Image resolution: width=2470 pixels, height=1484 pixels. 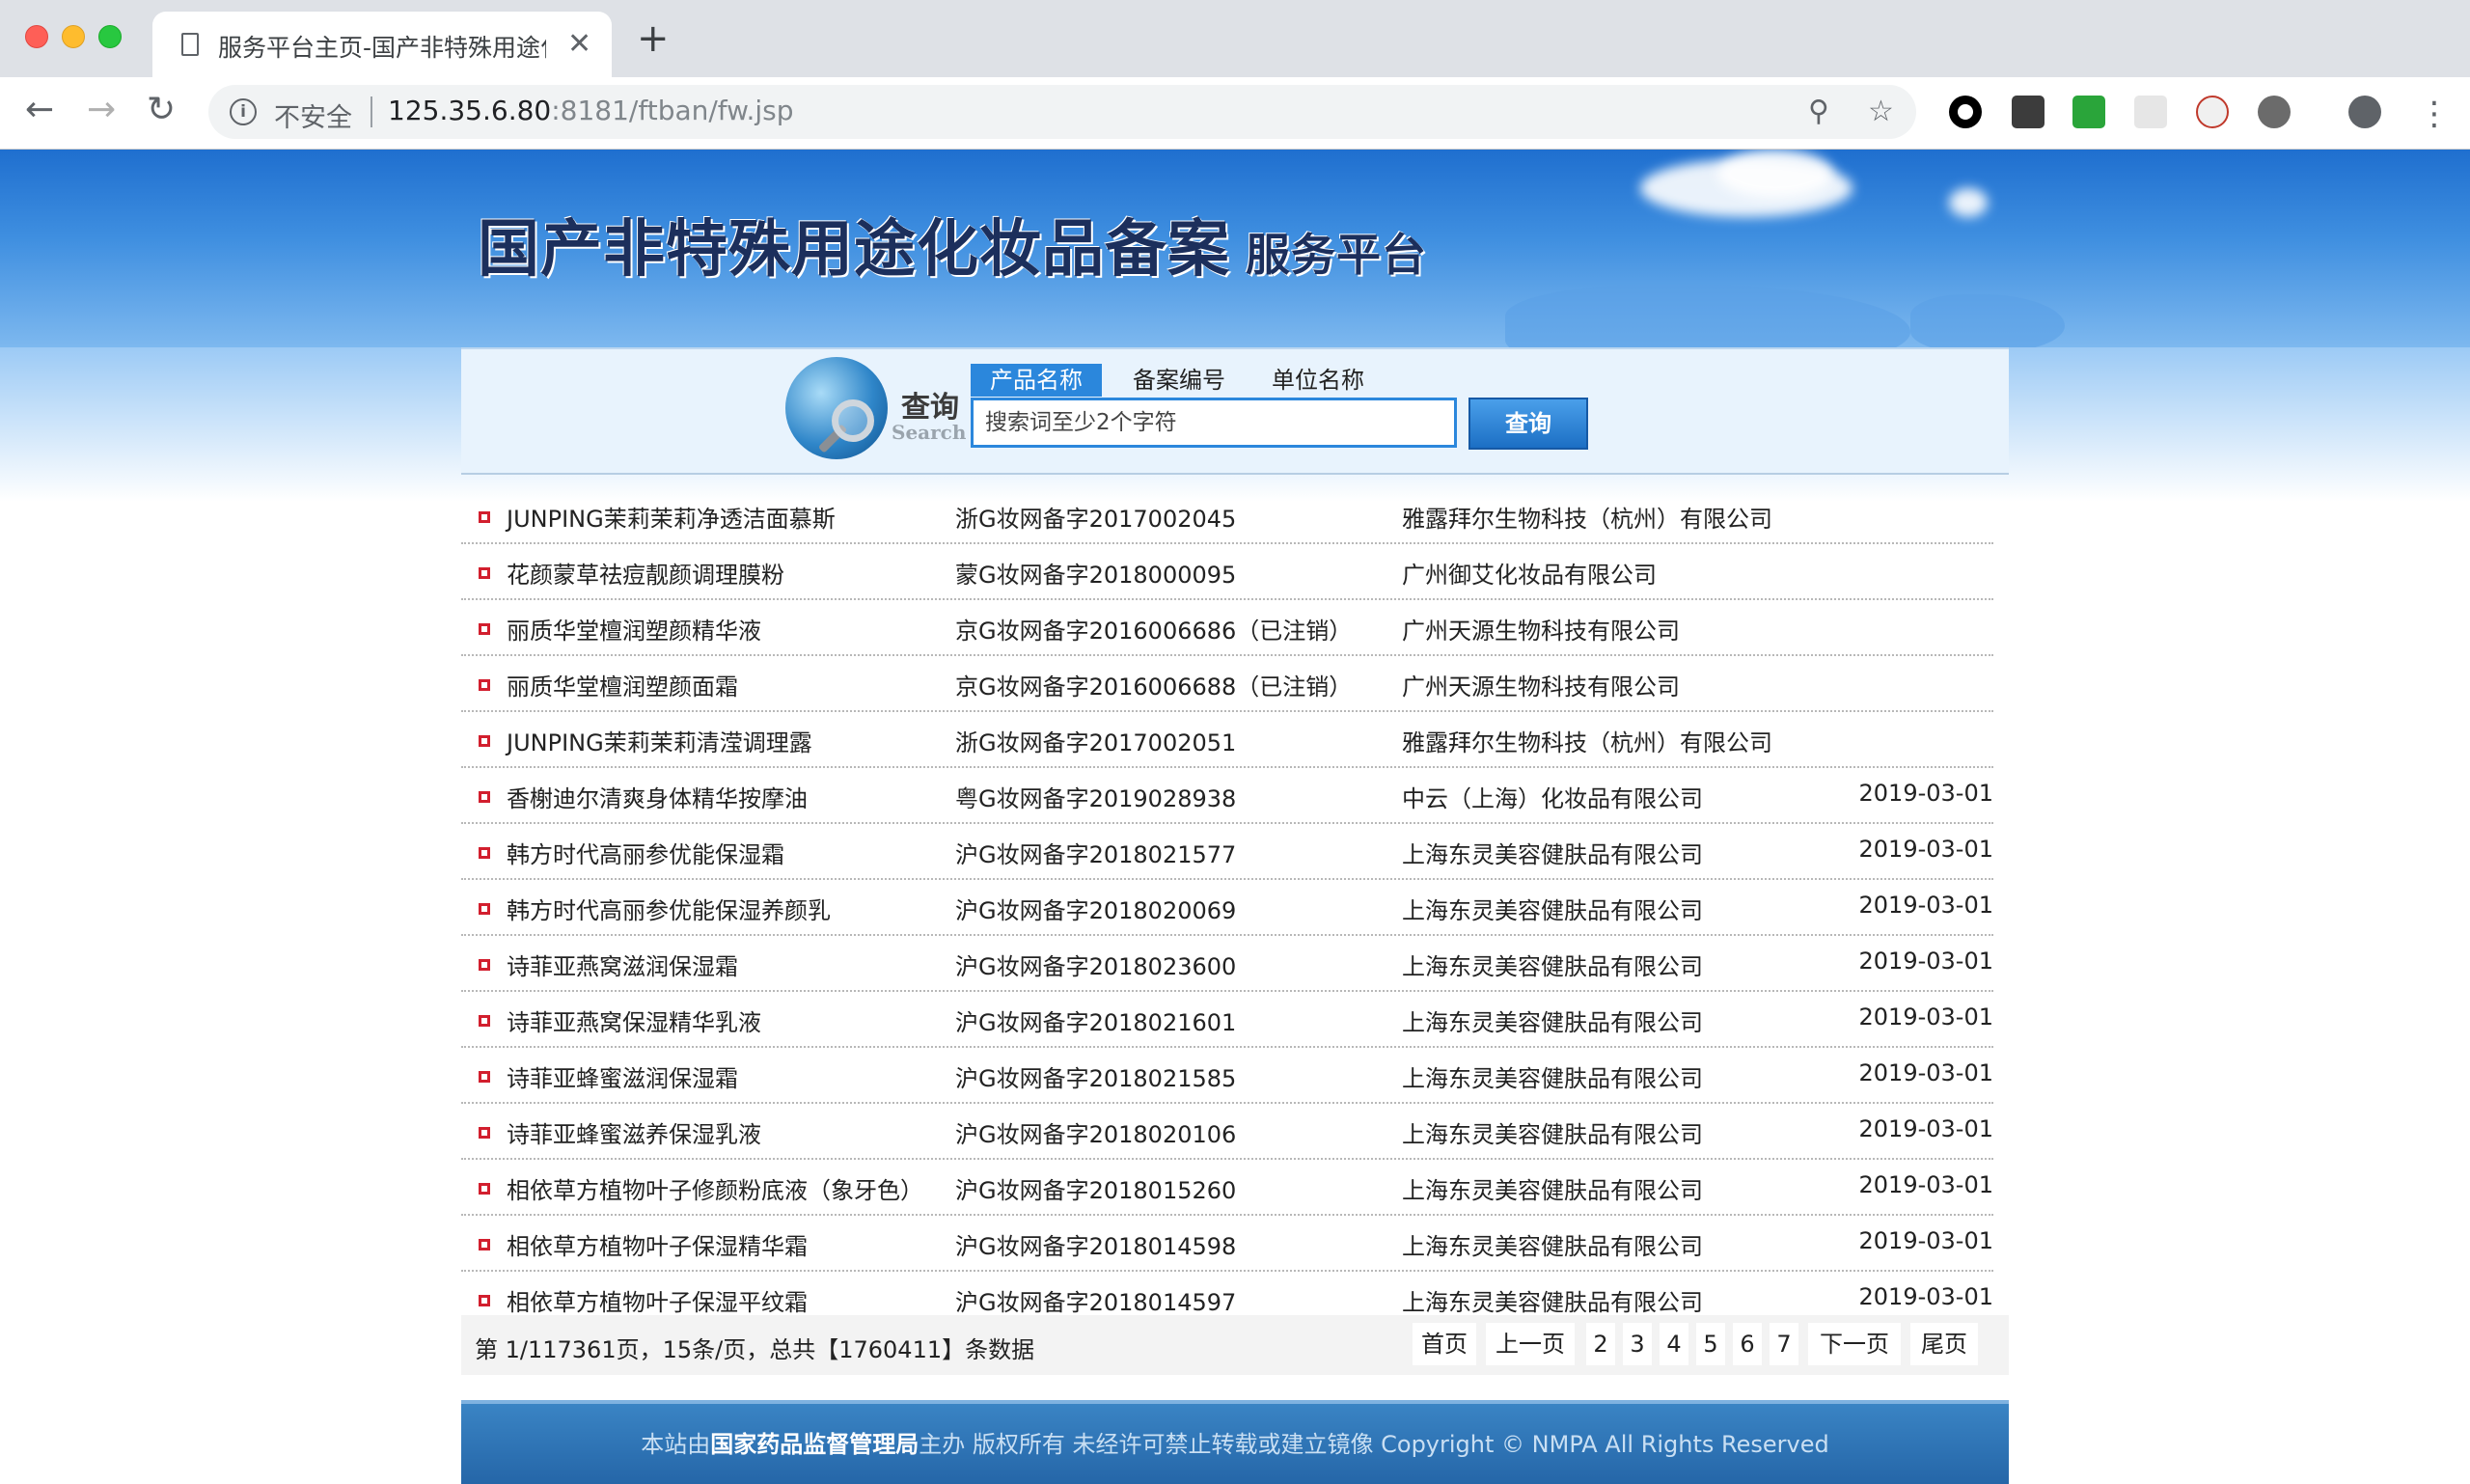 I want to click on record-number: 京G妆网备字2016006688（已注销）, so click(x=1154, y=687).